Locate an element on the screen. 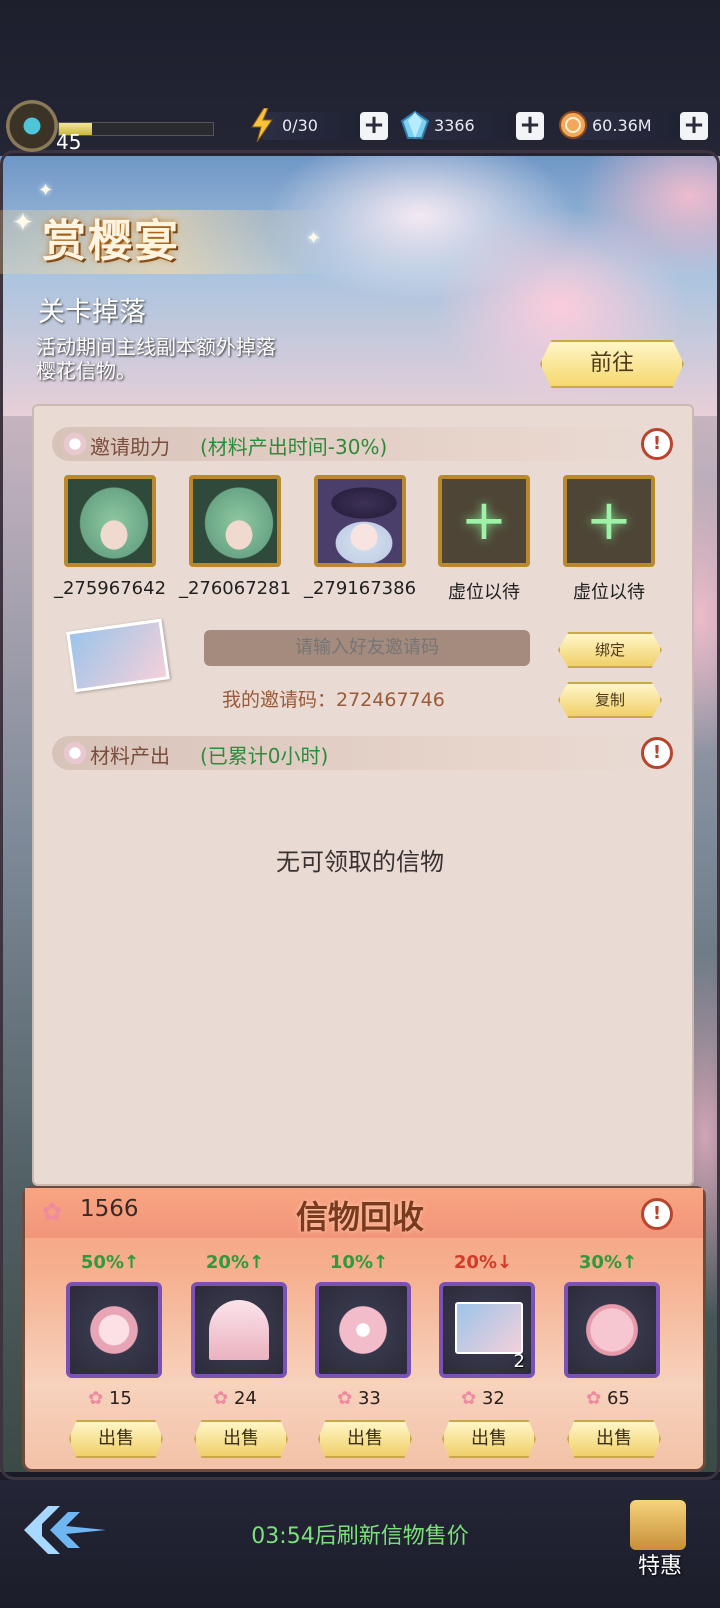 The height and width of the screenshot is (1608, 720). sakura-hairpin-item is located at coordinates (363, 1330).